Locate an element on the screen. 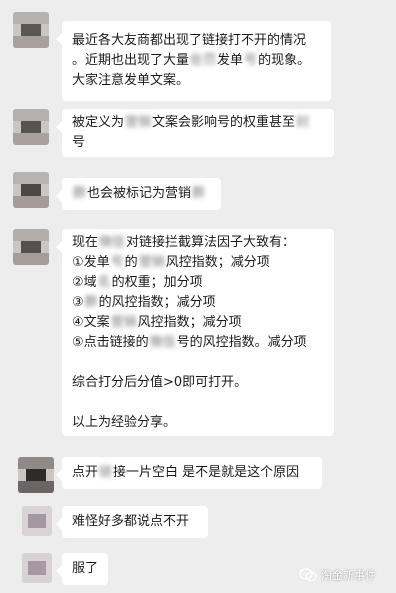 The image size is (396, 593). message-line: 服了 is located at coordinates (85, 568).